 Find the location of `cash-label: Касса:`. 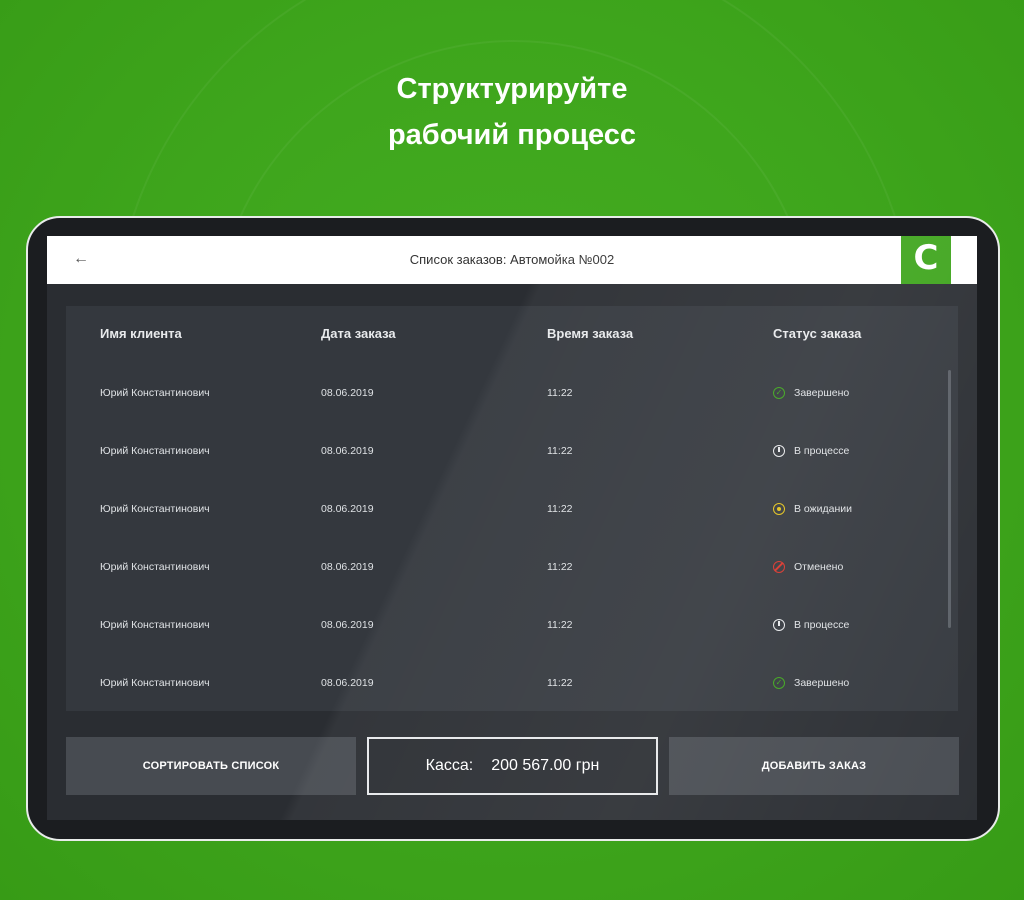

cash-label: Касса: is located at coordinates (449, 765).